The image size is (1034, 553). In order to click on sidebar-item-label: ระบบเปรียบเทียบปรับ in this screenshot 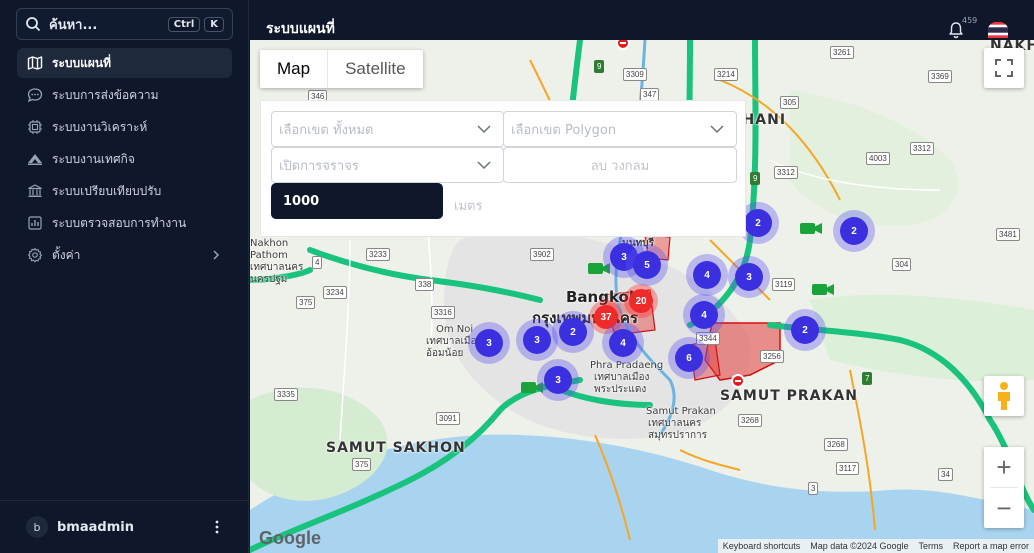, I will do `click(107, 190)`.